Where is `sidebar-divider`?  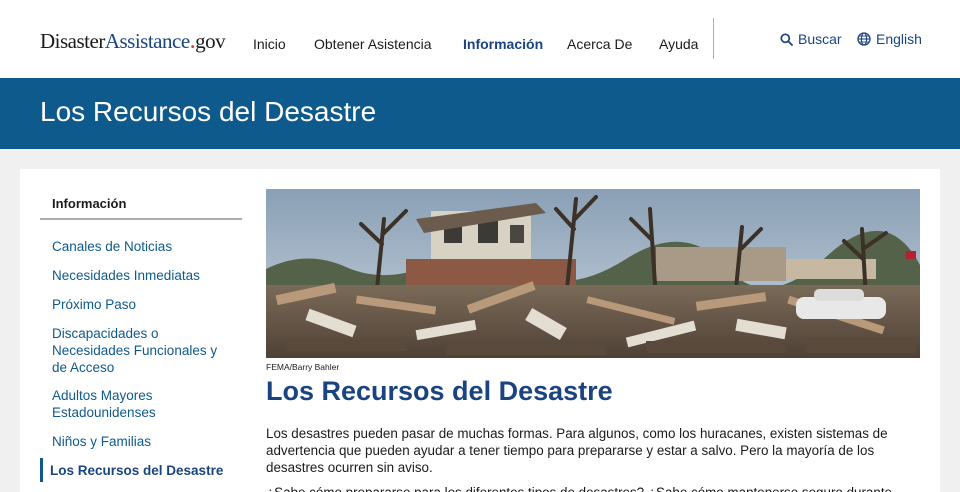 sidebar-divider is located at coordinates (141, 219).